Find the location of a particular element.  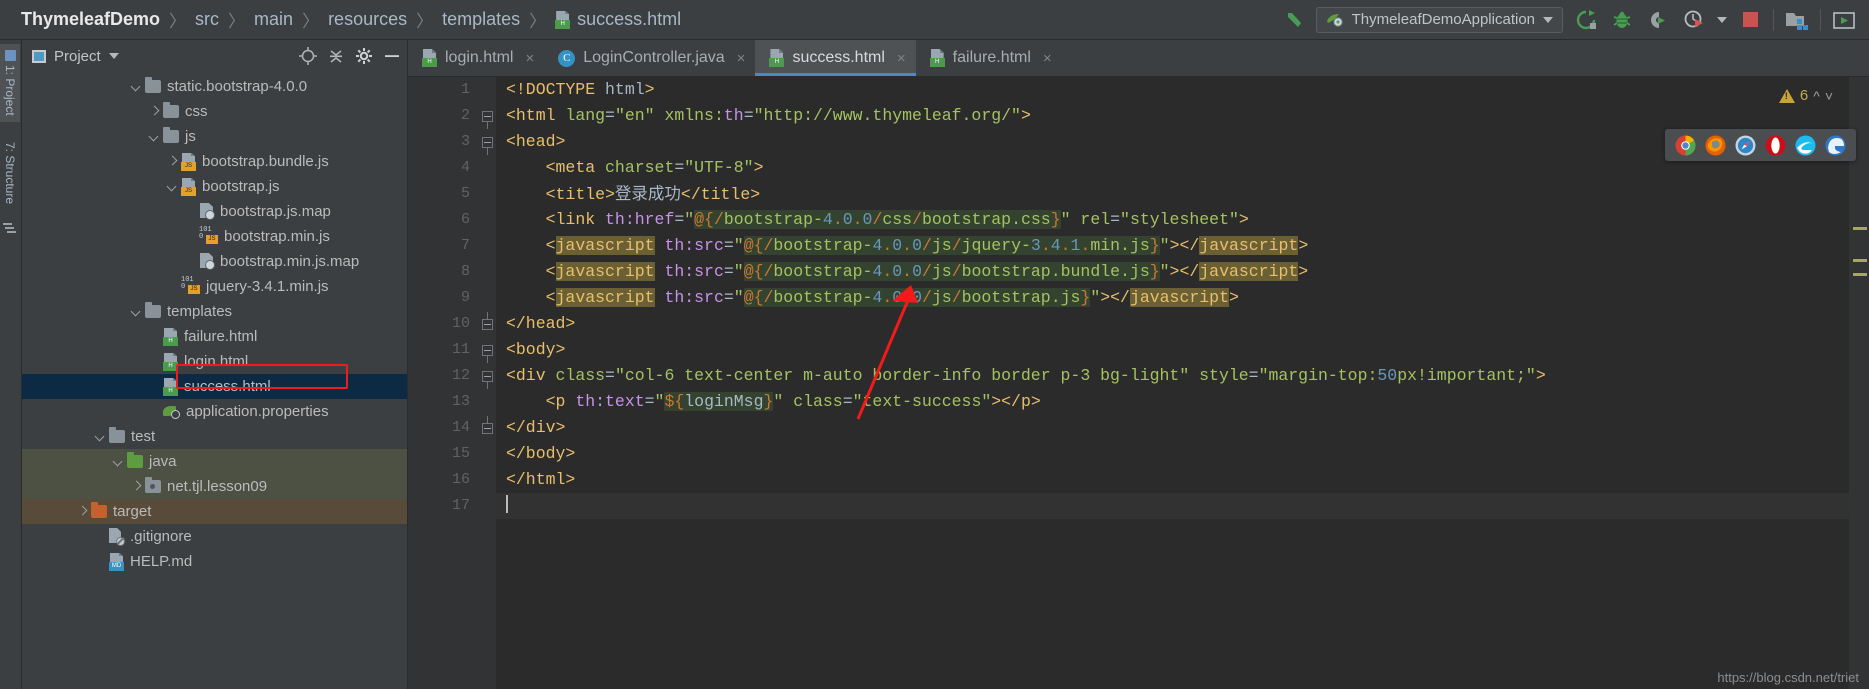

properties-file-icon is located at coordinates (171, 411).